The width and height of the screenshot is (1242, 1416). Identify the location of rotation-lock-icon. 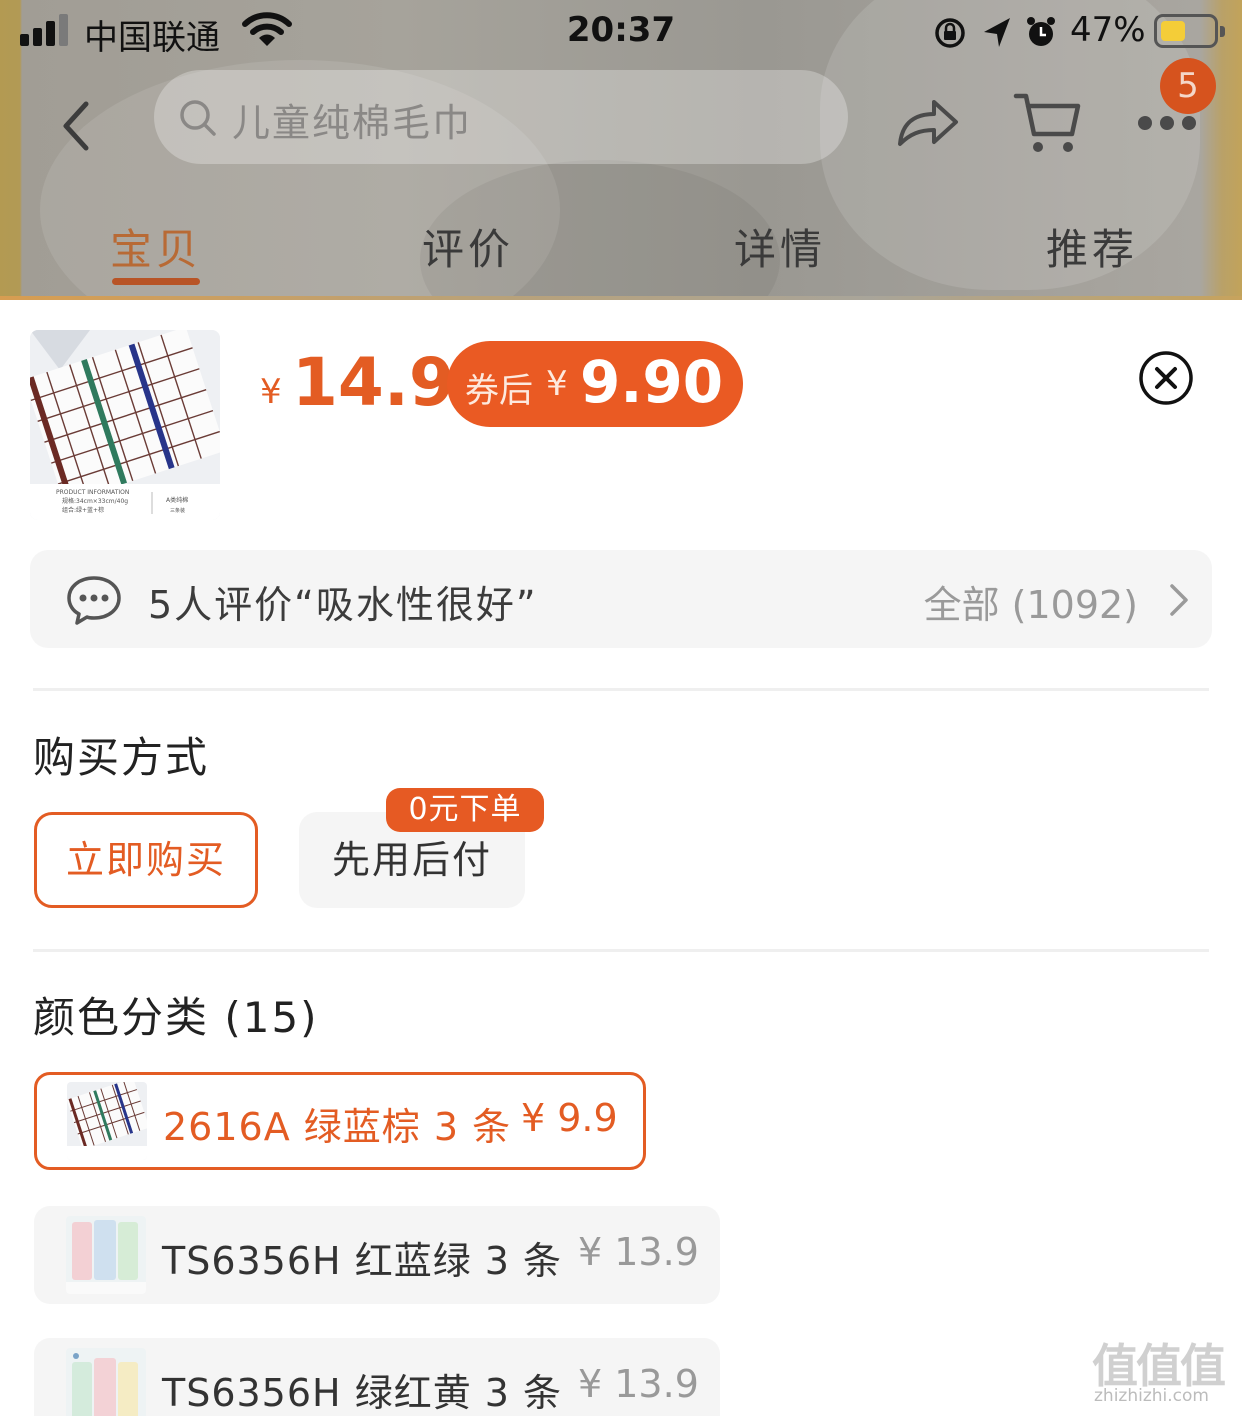
(950, 33).